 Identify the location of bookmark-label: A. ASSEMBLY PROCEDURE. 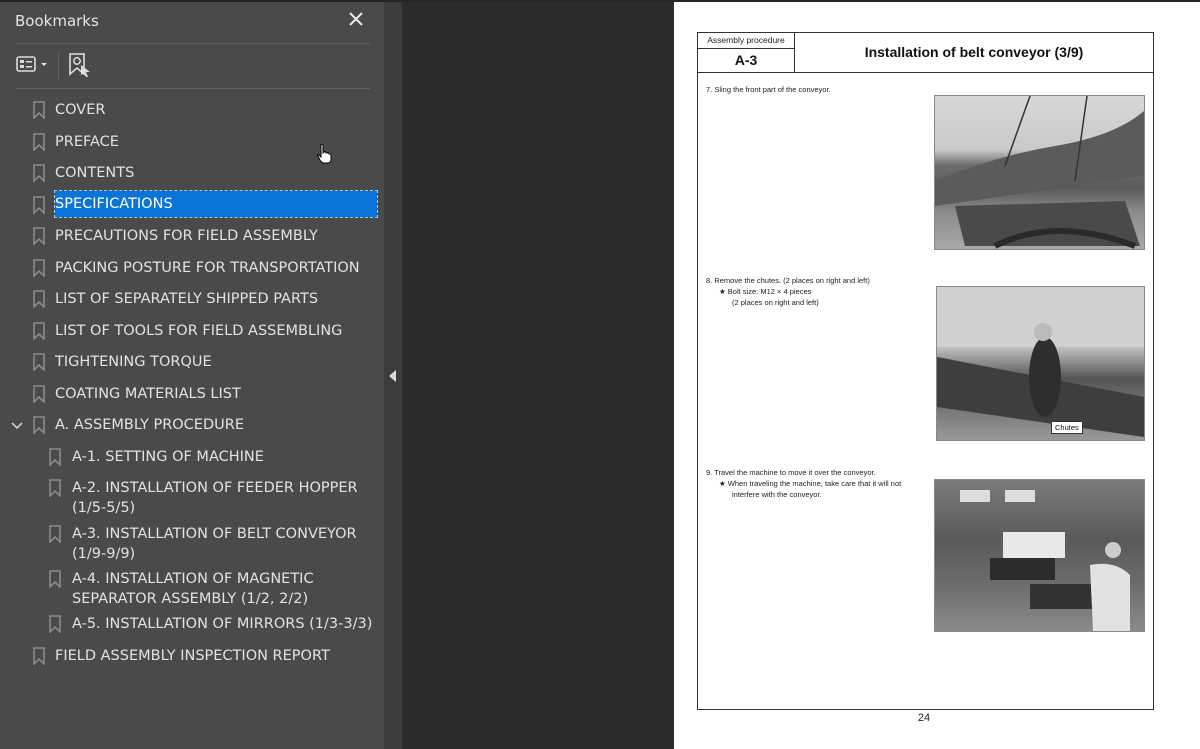
(149, 425).